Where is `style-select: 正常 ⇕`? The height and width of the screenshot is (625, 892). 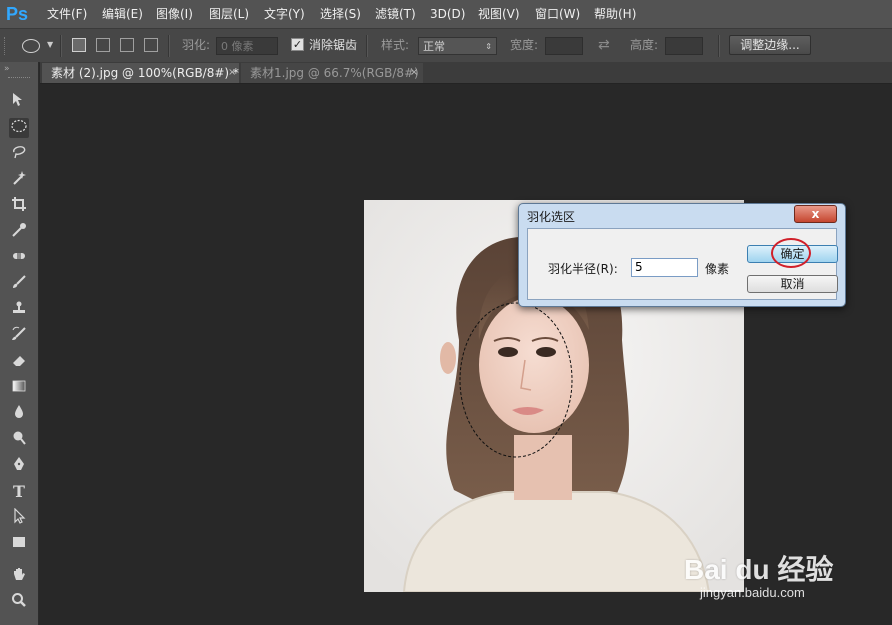
style-select: 正常 ⇕ is located at coordinates (457, 46).